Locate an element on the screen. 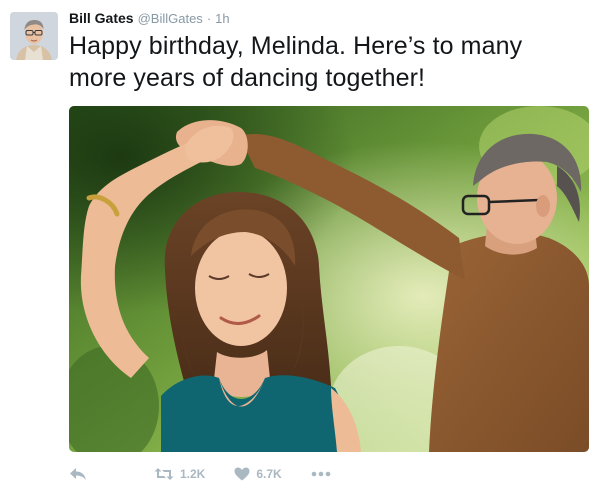 This screenshot has width=600, height=490. author-avatar is located at coordinates (34, 36).